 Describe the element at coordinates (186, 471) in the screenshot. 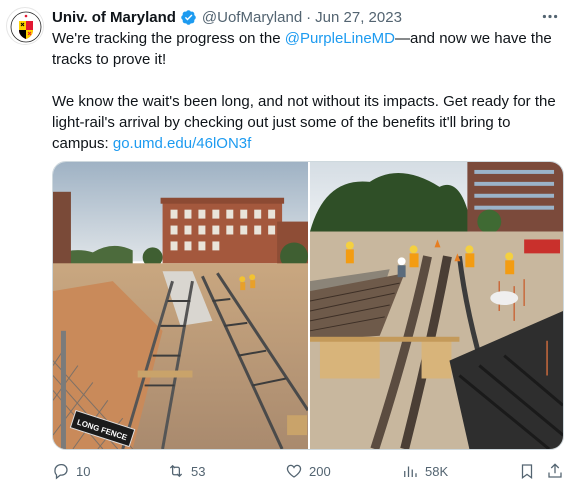

I see `repost-button: 53` at that location.